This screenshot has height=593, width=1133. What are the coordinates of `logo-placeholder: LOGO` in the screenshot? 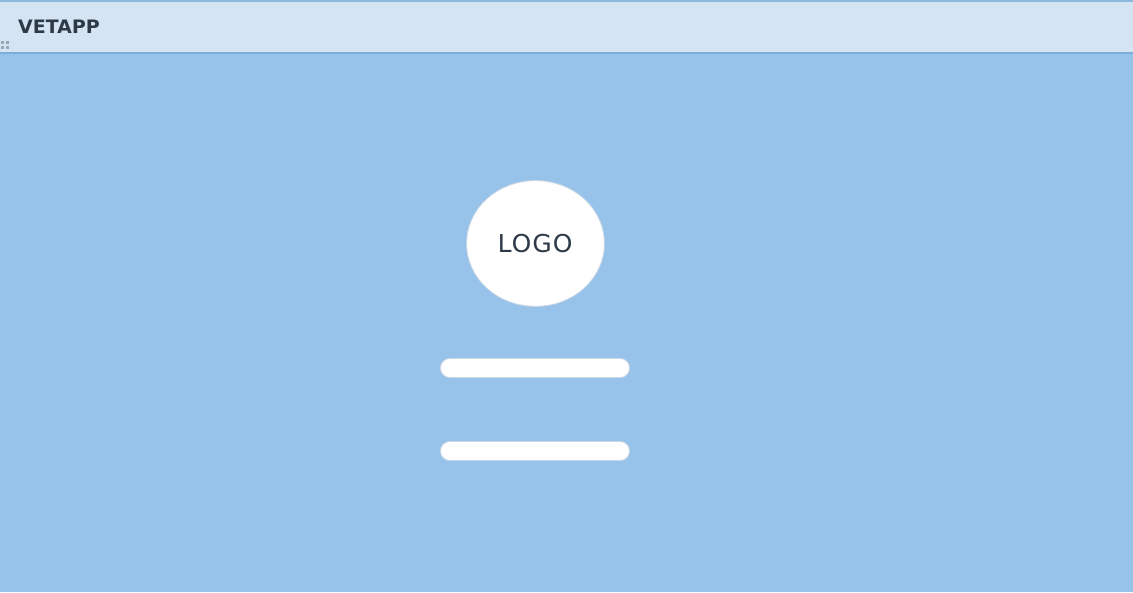 It's located at (535, 243).